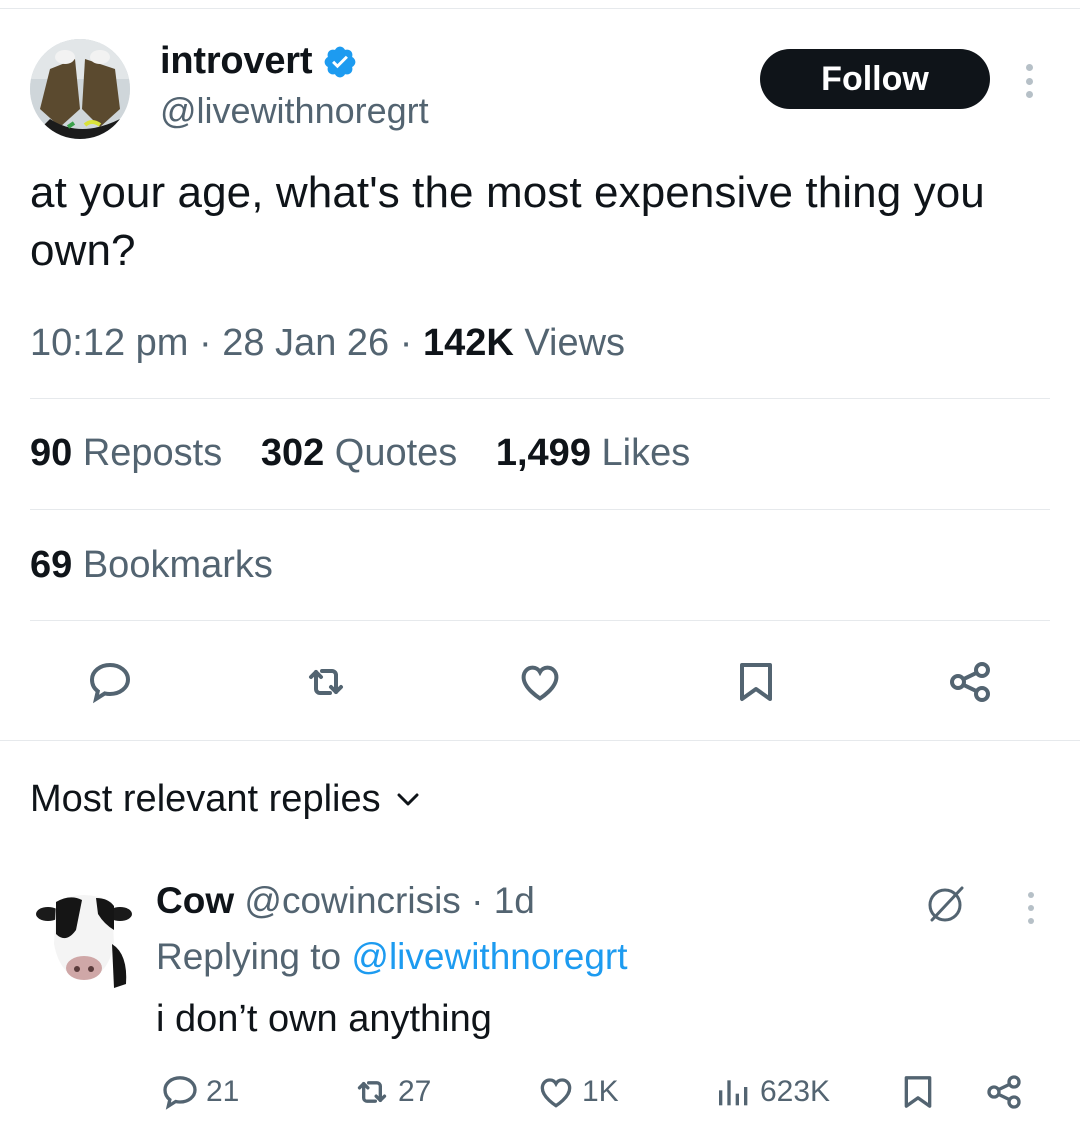 The height and width of the screenshot is (1144, 1080). I want to click on post-meta: 10:12 pm · 28 Jan 26 · 142K Views, so click(327, 343).